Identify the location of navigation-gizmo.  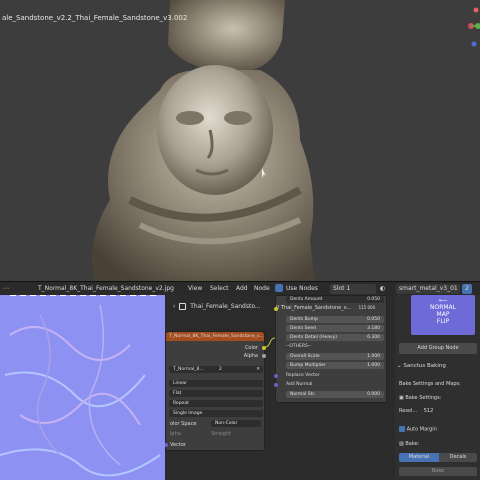
(470, 25).